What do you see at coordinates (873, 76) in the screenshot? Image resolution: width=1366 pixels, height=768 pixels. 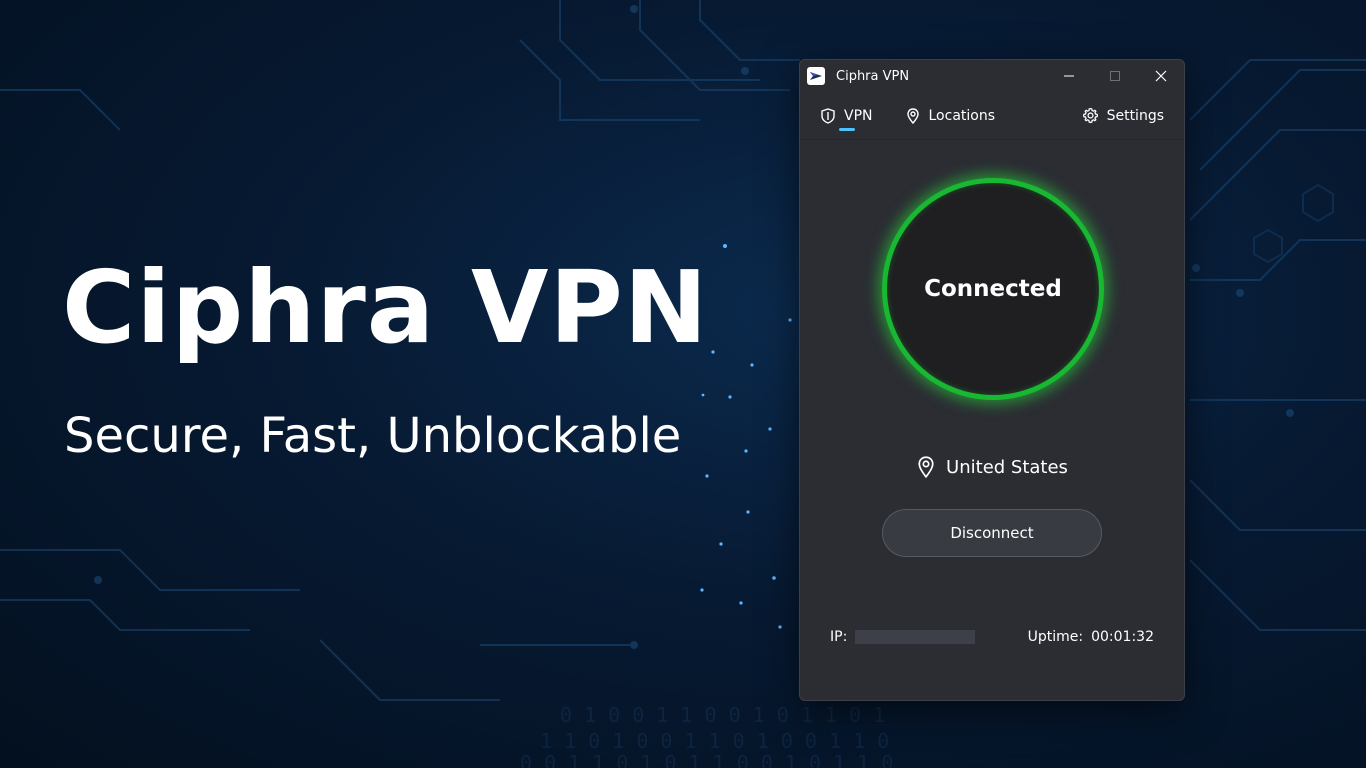 I see `window-title: Ciphra VPN` at bounding box center [873, 76].